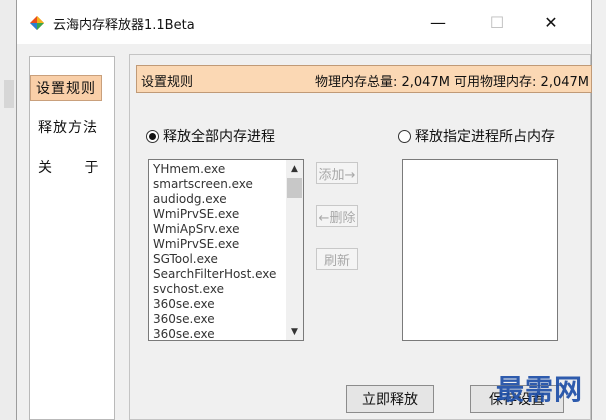  I want to click on refresh-button: 刷新, so click(337, 259).